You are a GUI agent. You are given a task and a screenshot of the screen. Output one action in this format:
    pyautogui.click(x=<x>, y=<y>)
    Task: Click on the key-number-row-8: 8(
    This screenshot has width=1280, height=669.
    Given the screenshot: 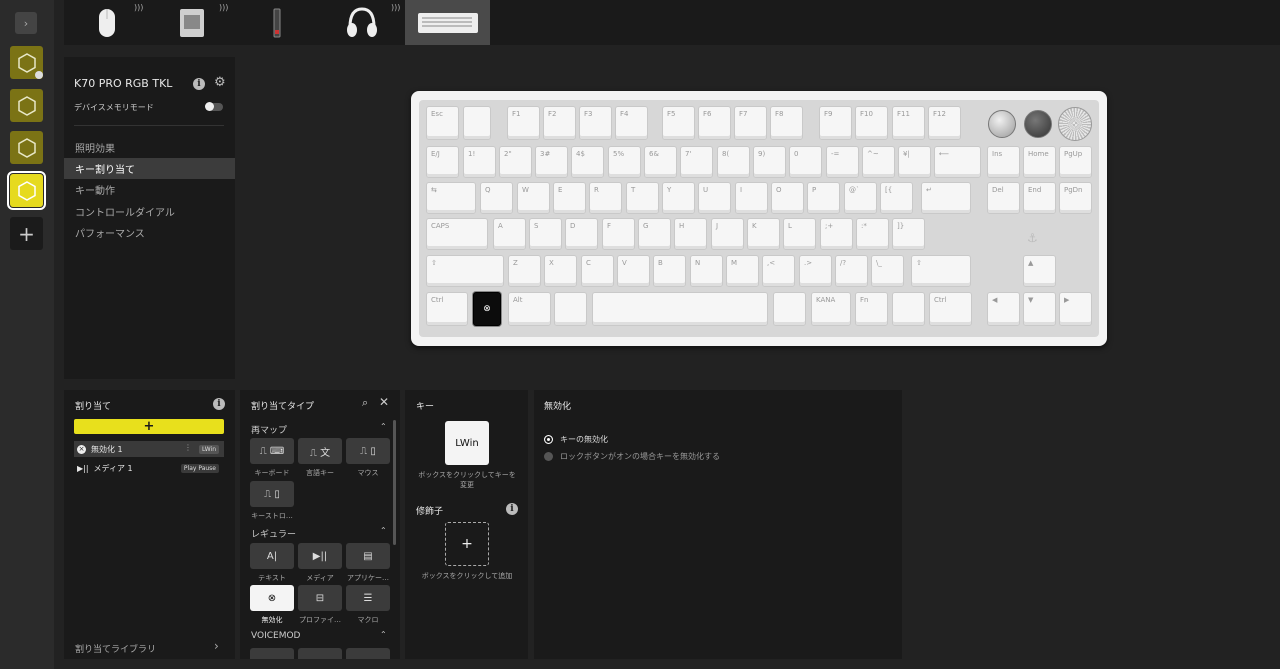 What is the action you would take?
    pyautogui.click(x=733, y=162)
    